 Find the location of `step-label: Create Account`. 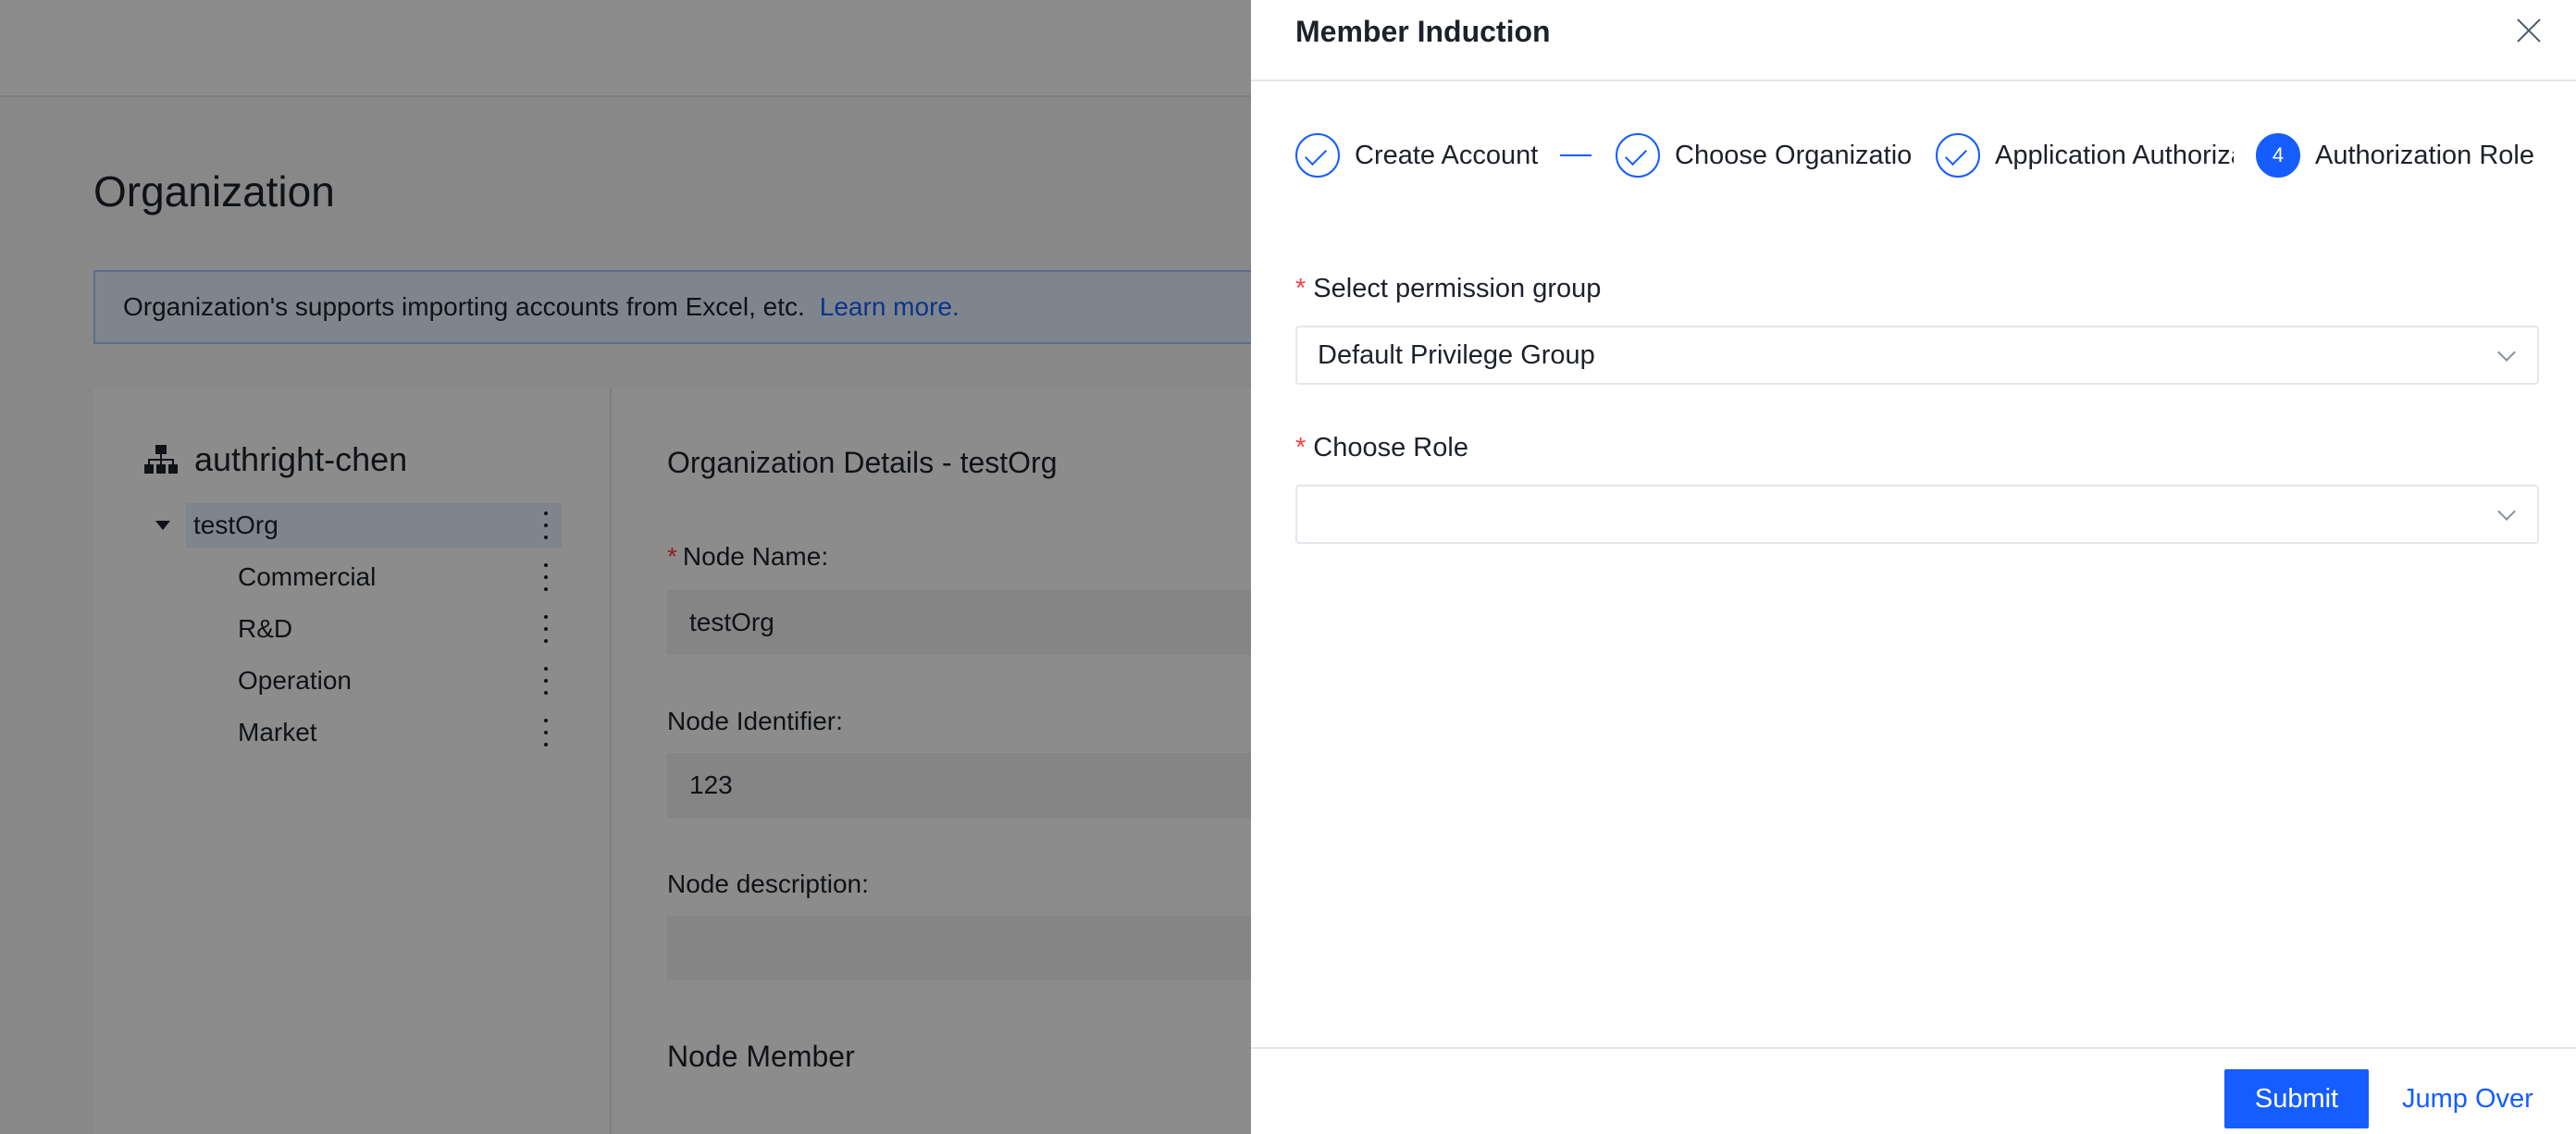

step-label: Create Account is located at coordinates (1447, 155).